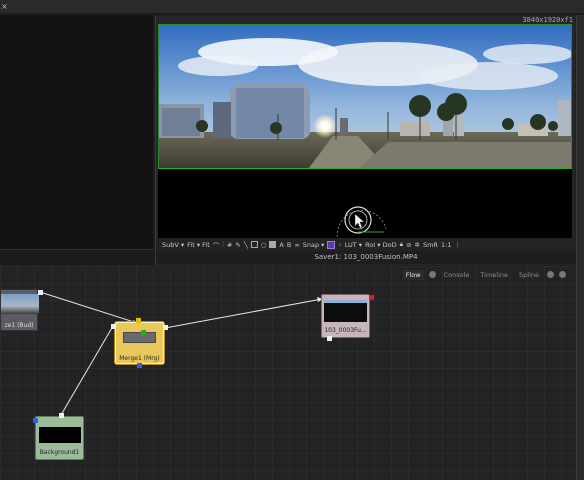  I want to click on zoom-ratio: 1:1, so click(446, 245).